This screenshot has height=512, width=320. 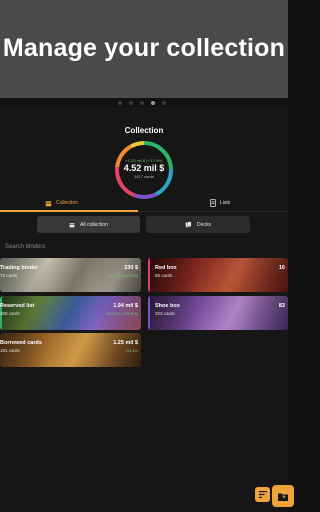 What do you see at coordinates (165, 313) in the screenshot?
I see `binder-count: 323 cards` at bounding box center [165, 313].